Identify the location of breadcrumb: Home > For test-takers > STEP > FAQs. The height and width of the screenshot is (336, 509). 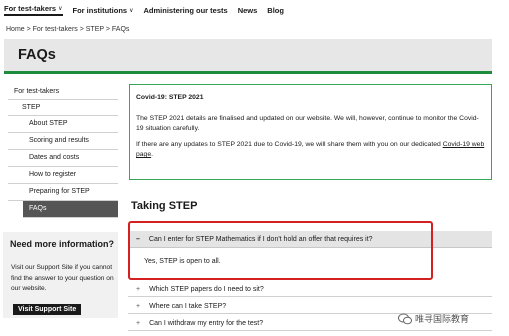
(67, 29).